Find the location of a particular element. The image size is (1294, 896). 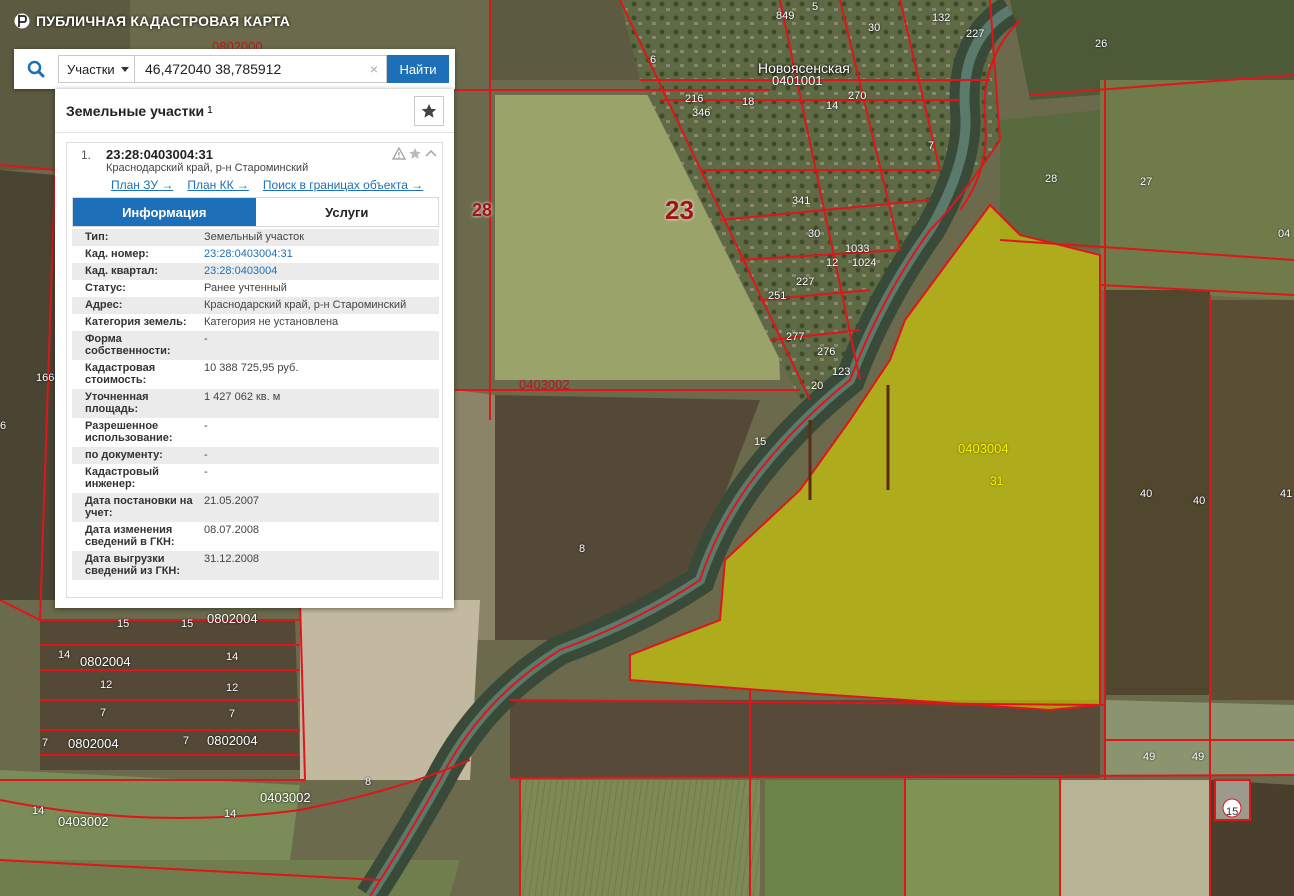

info-key: Дата изменения сведений в ГКН: is located at coordinates (130, 536).